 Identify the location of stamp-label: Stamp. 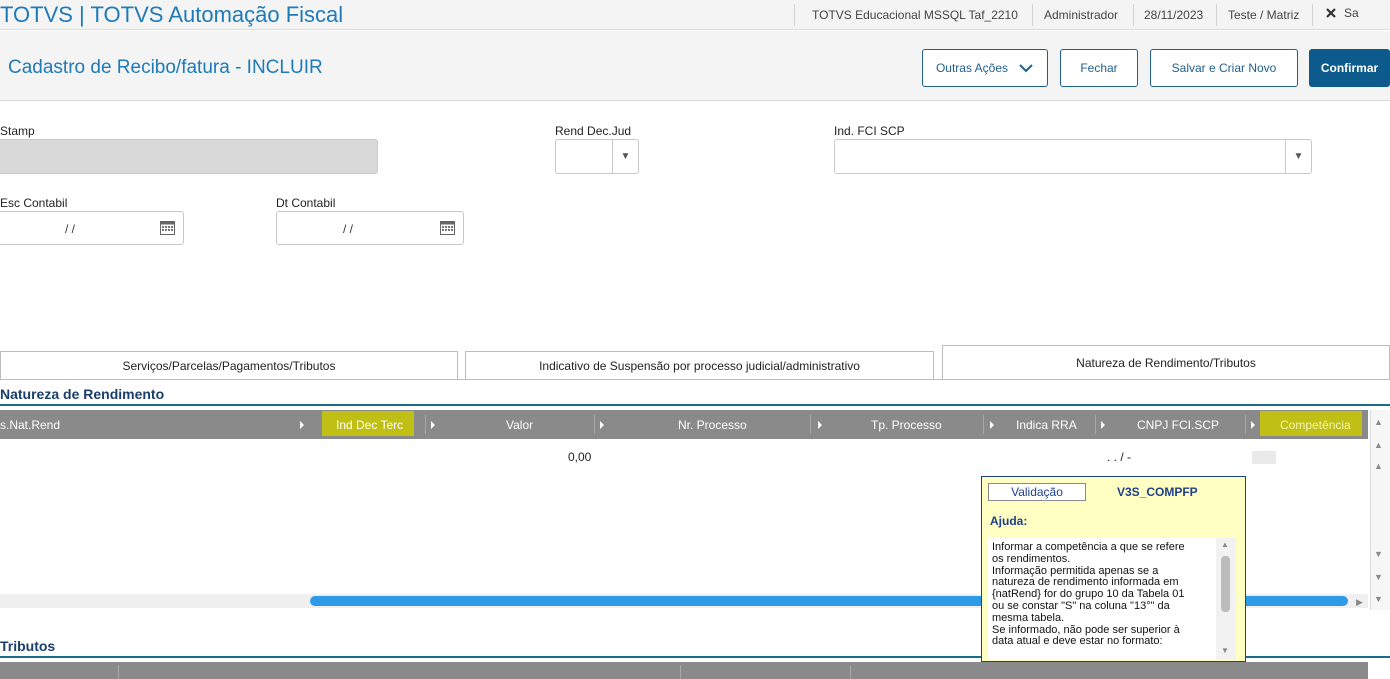
(17, 131).